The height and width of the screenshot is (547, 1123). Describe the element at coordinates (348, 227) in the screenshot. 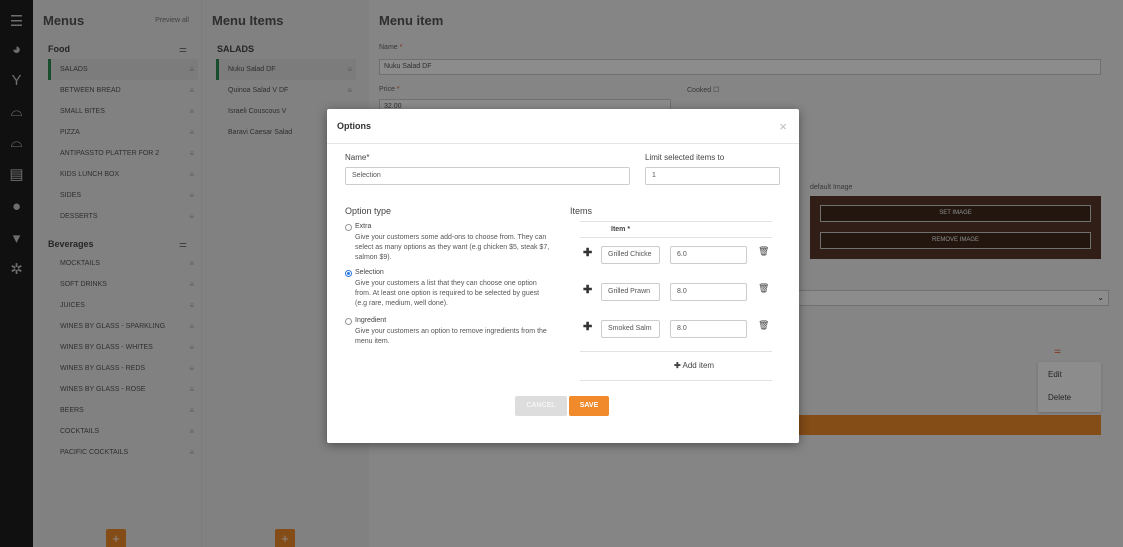

I see `radio-extra` at that location.